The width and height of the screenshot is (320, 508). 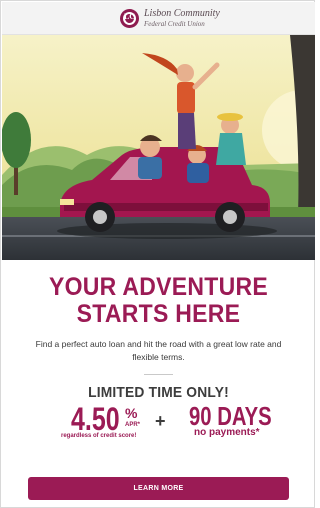 I want to click on car-headlight, so click(x=67, y=202).